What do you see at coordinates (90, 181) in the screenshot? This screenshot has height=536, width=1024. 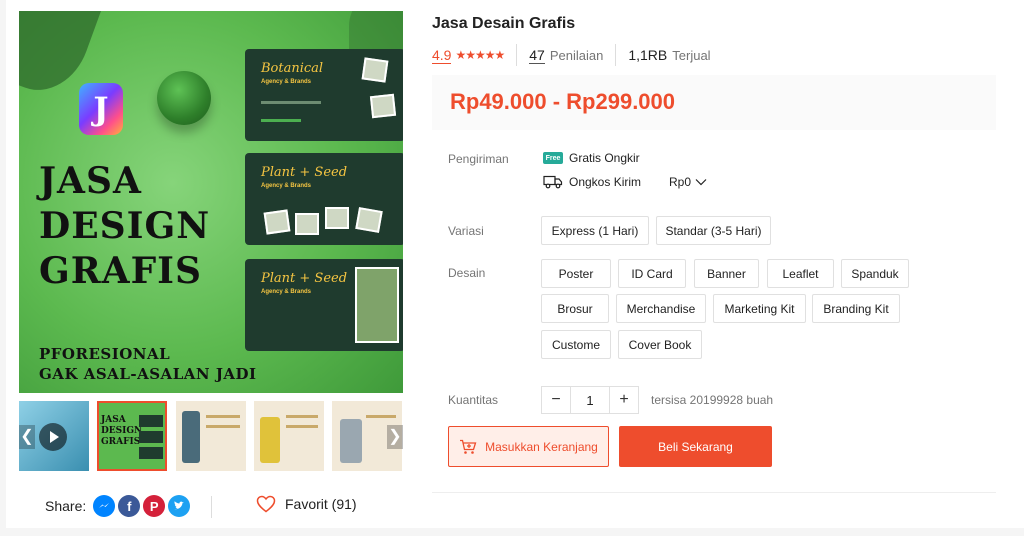 I see `headline-line: JASA` at bounding box center [90, 181].